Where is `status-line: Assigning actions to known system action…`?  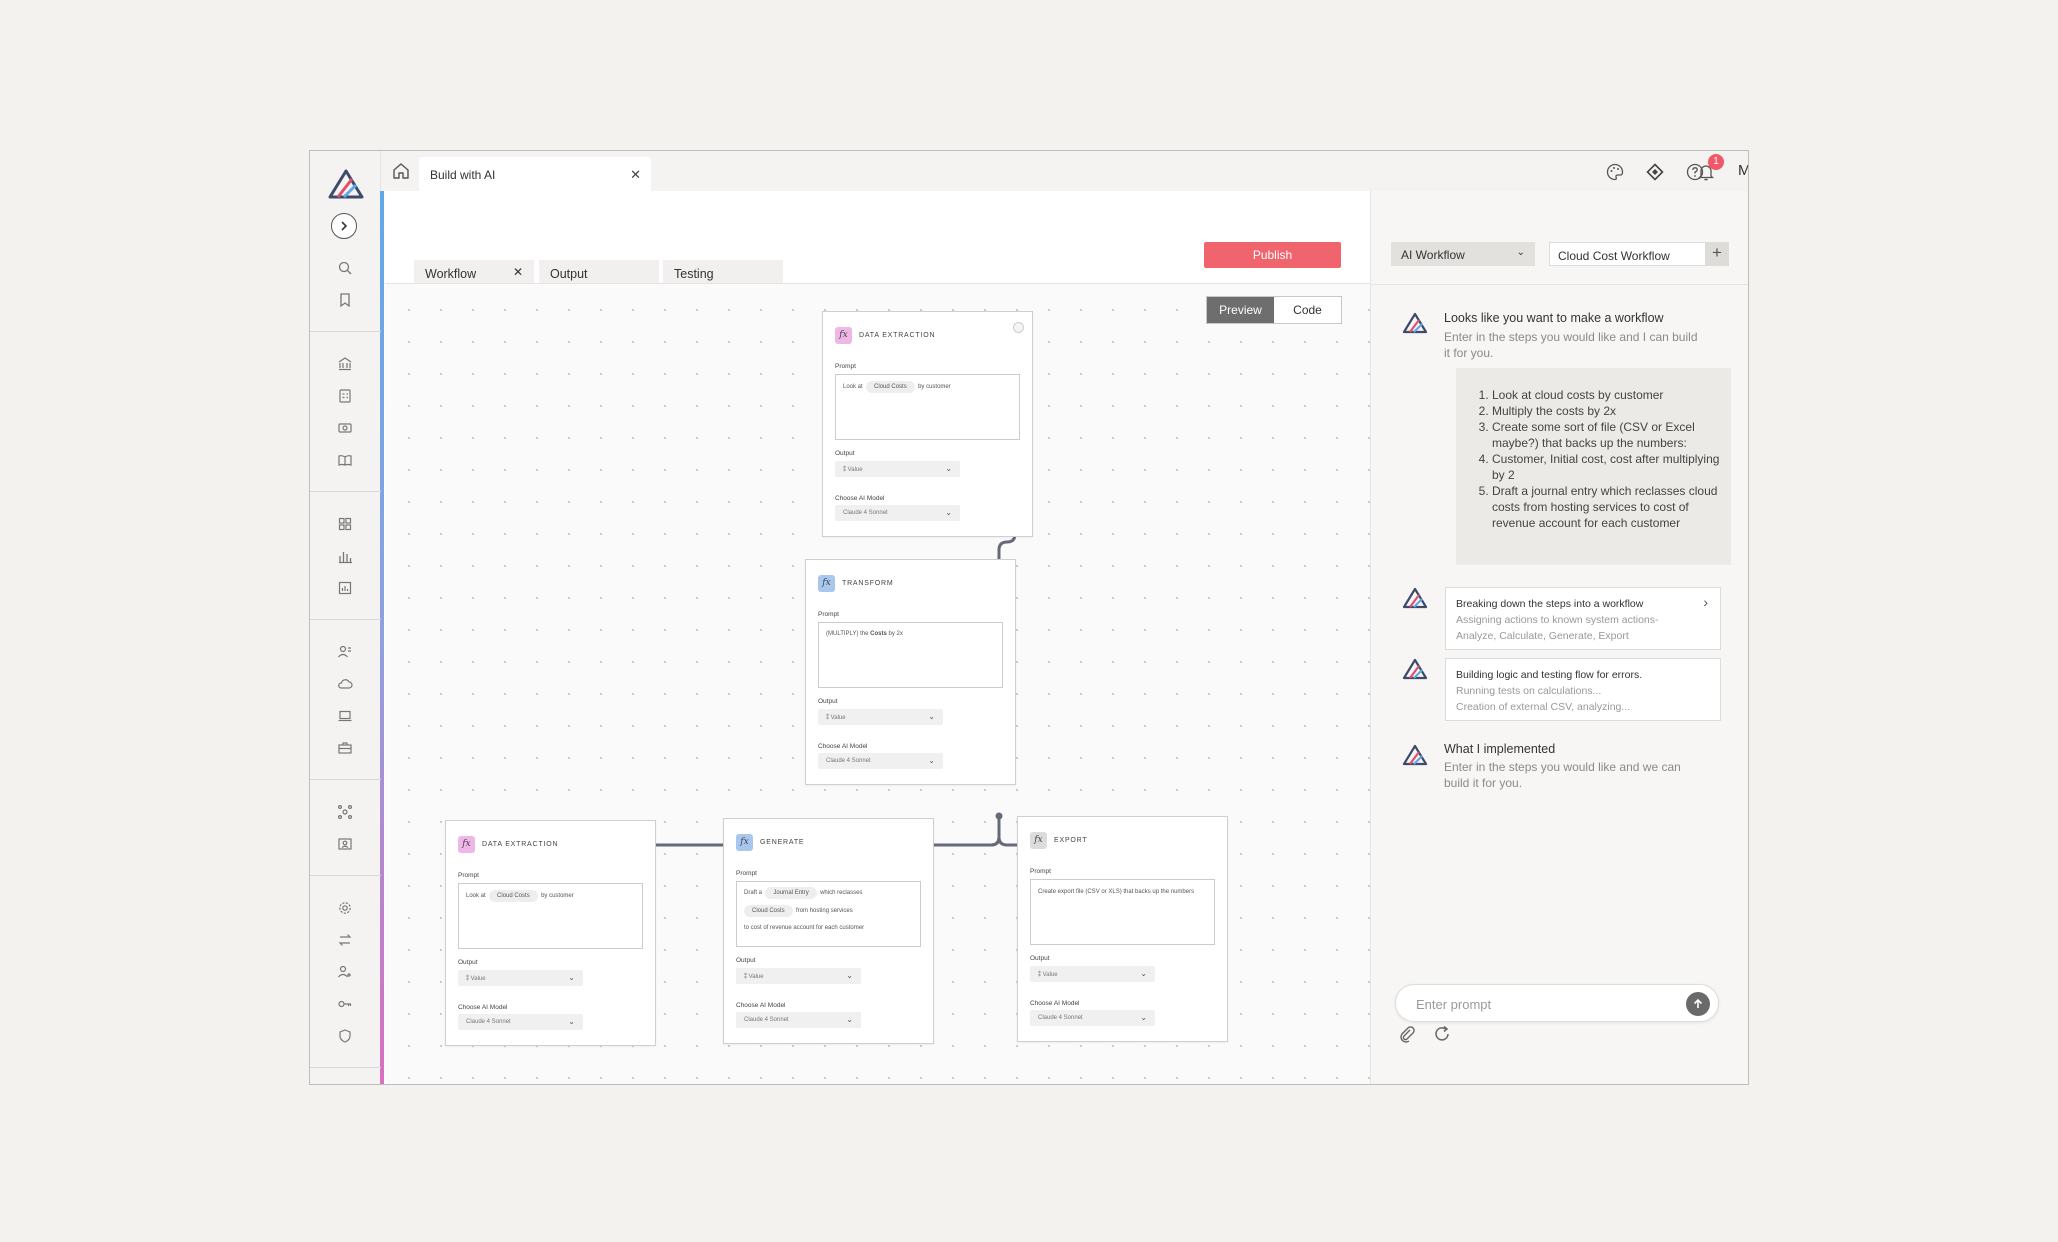 status-line: Assigning actions to known system action… is located at coordinates (1557, 620).